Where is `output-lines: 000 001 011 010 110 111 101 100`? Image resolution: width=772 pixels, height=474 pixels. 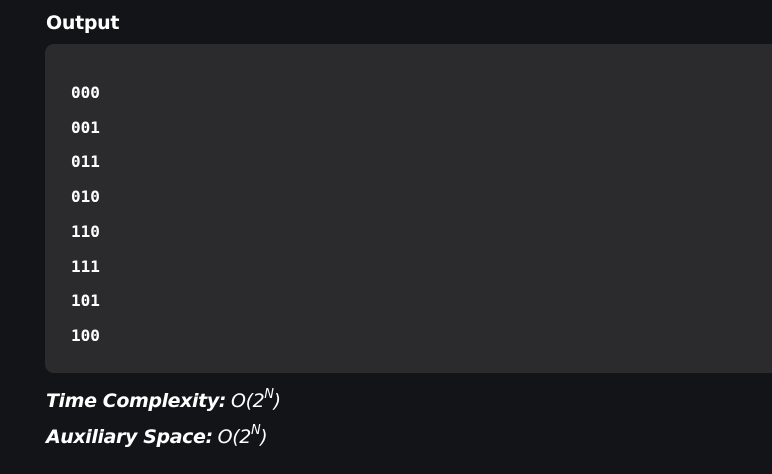
output-lines: 000 001 011 010 110 111 101 100 is located at coordinates (85, 215).